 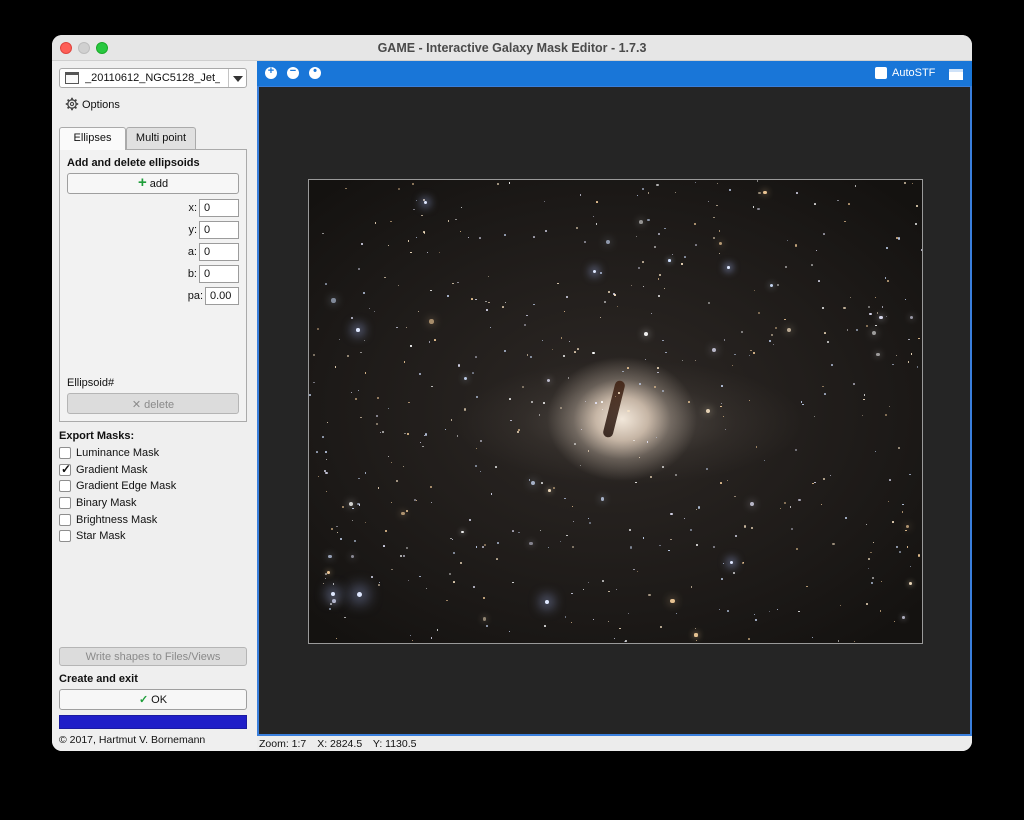 What do you see at coordinates (153, 403) in the screenshot?
I see `delete-button: ✕ delete` at bounding box center [153, 403].